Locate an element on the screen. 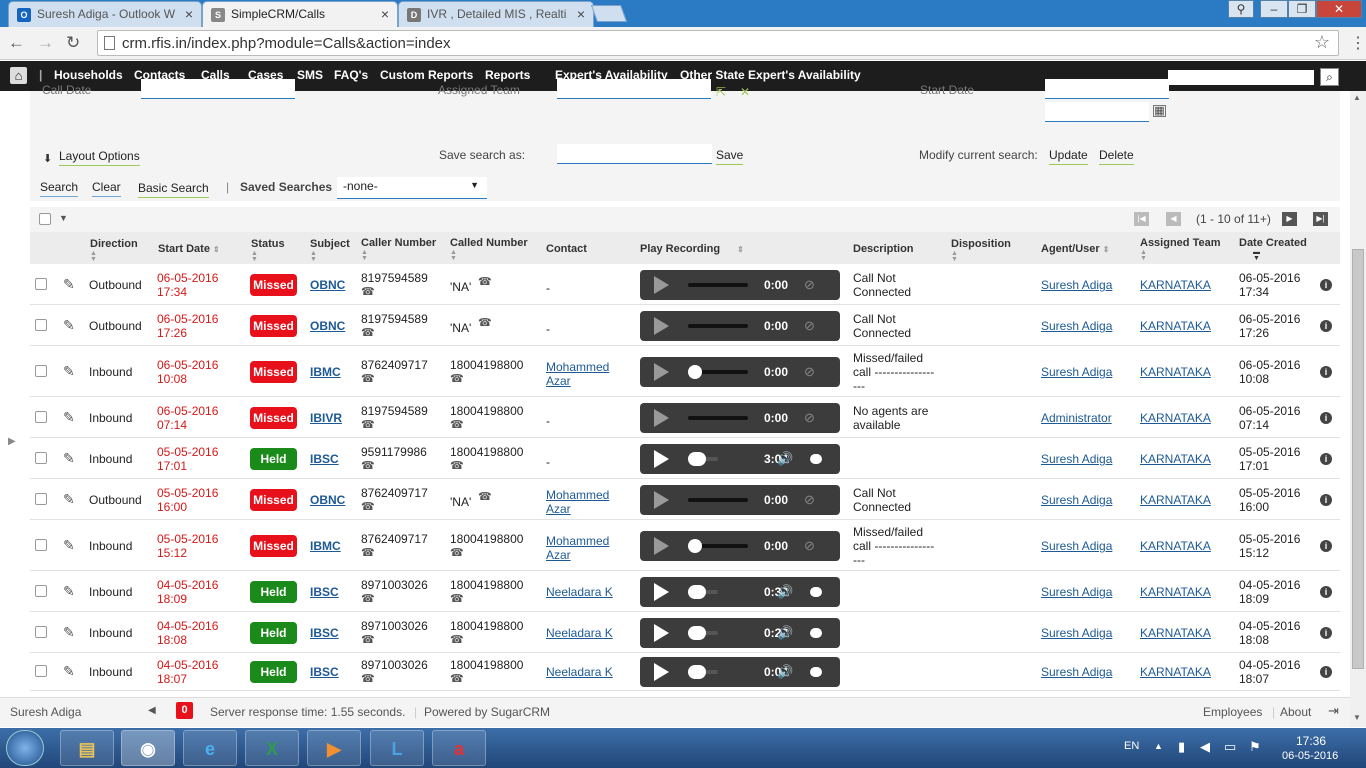 Image resolution: width=1366 pixels, height=768 pixels. browser-tab-ivr: D IVR , Detailed MIS , Realti × is located at coordinates (496, 14).